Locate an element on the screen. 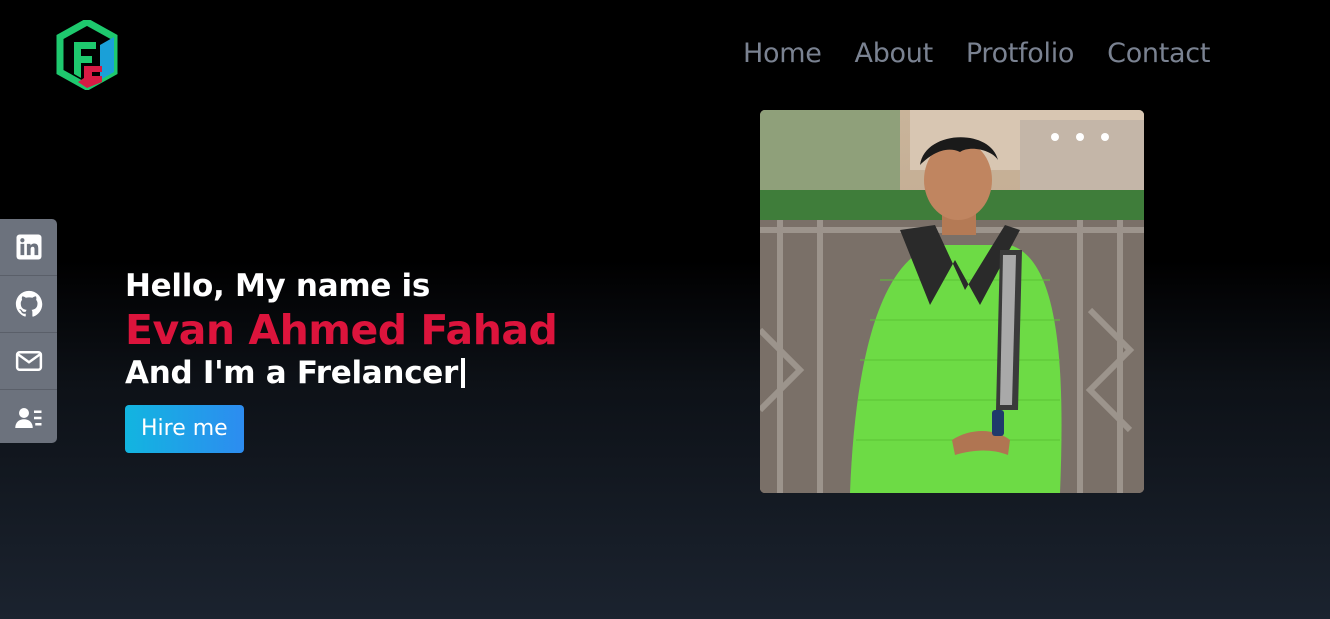  hero-role: And I'm a Frelancer is located at coordinates (341, 373).